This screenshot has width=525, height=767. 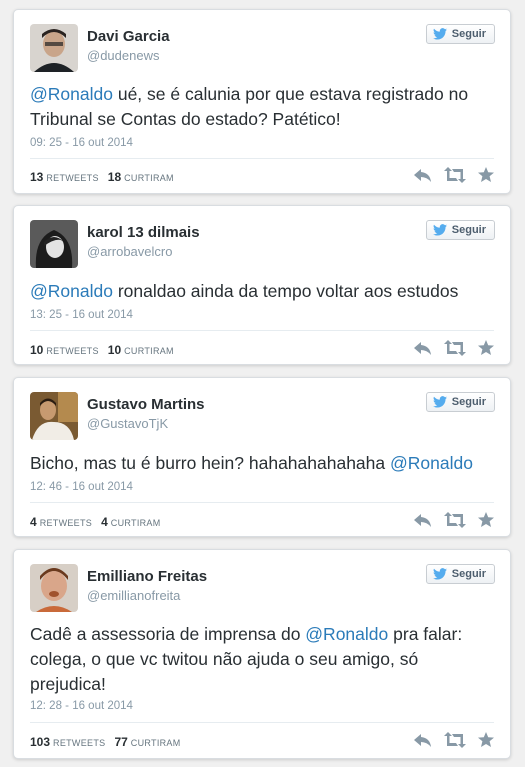 I want to click on like-count: 77, so click(x=120, y=742).